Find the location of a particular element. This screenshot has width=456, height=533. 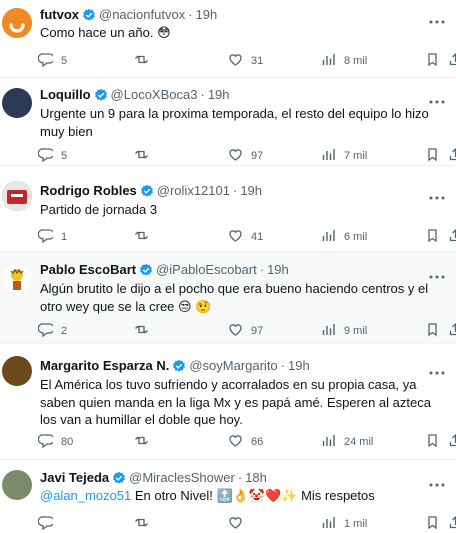

tweet-header: Javi Tejeda @MiraclesShower · 18h is located at coordinates (153, 477).